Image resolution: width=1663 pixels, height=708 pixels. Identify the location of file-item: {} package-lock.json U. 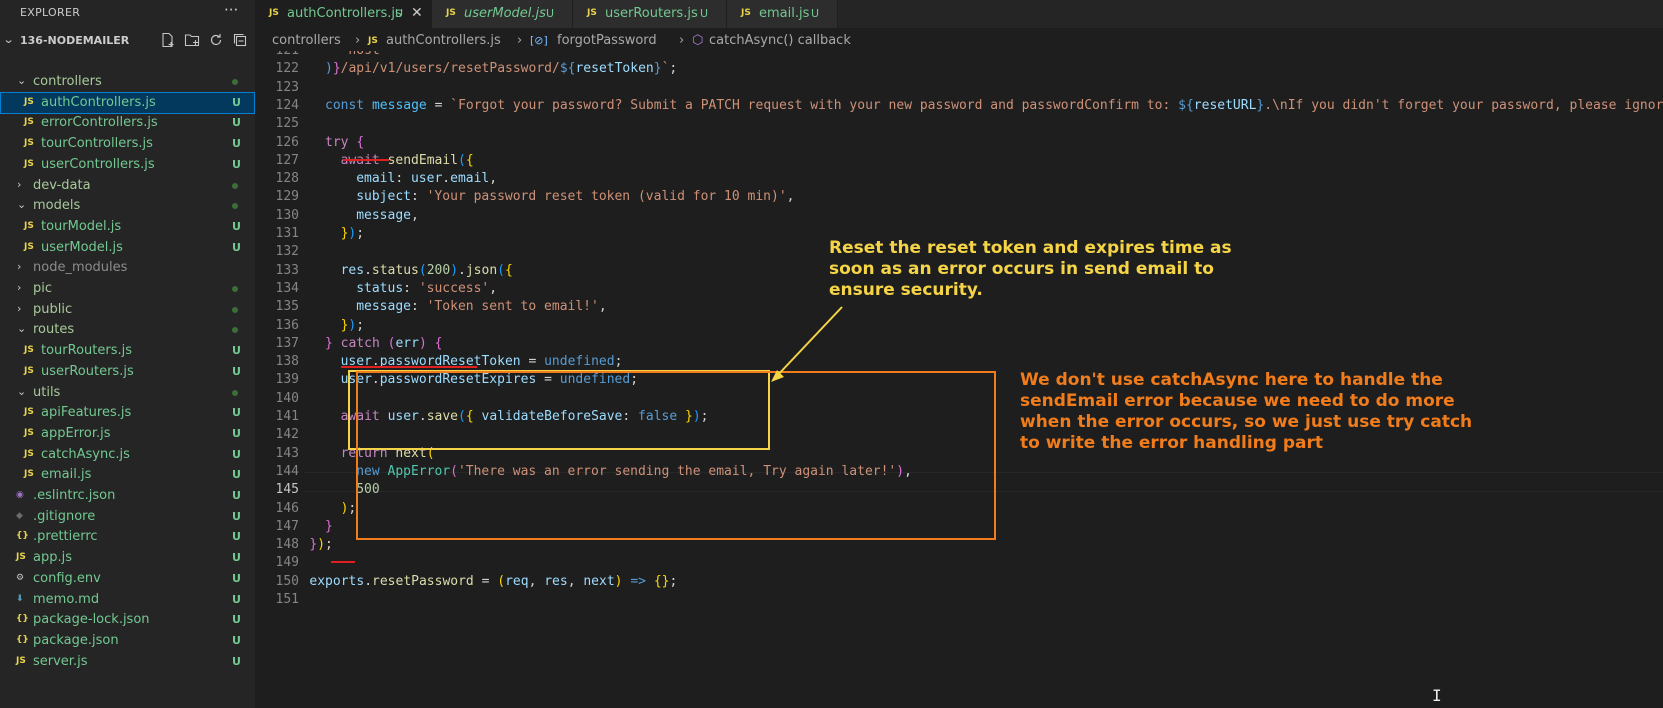
(127, 620).